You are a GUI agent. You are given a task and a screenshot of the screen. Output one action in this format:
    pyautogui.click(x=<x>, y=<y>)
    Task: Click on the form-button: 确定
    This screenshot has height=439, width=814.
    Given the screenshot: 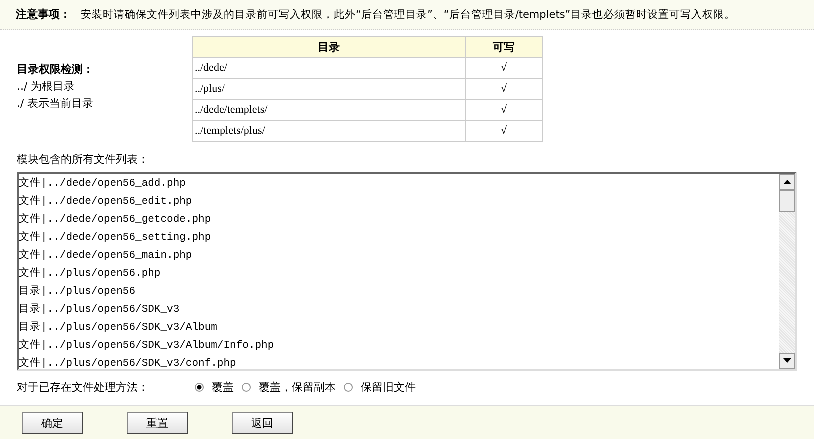 What is the action you would take?
    pyautogui.click(x=52, y=423)
    